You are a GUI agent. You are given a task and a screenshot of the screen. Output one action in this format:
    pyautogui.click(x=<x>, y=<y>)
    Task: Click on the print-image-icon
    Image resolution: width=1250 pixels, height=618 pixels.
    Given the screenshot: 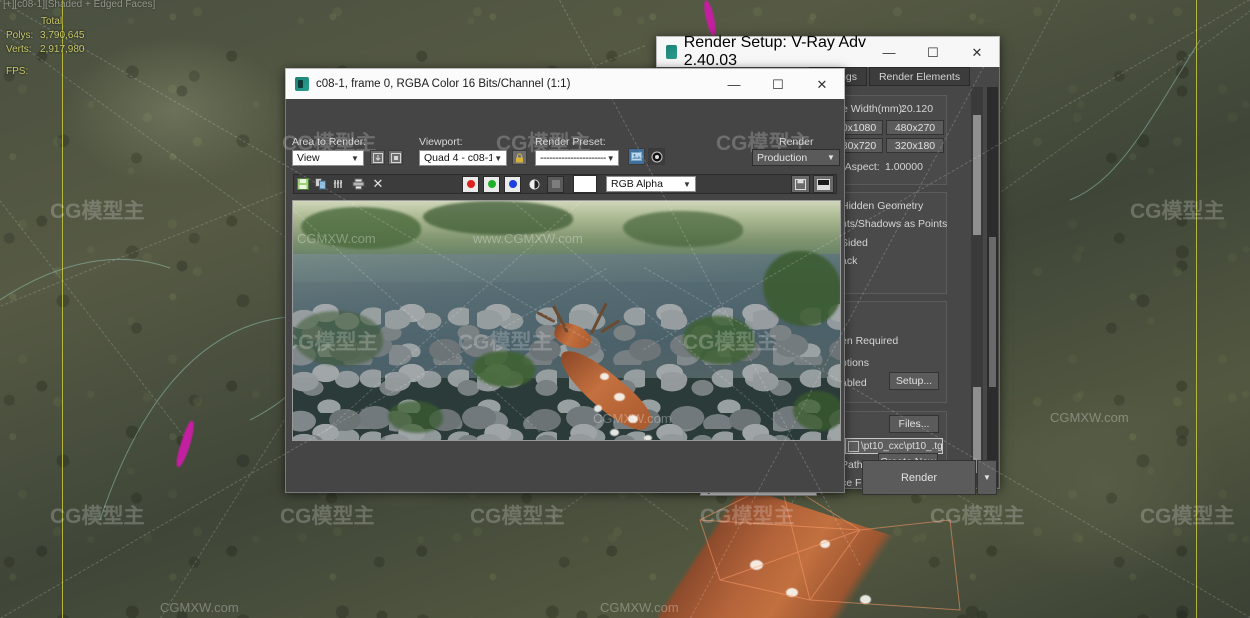 What is the action you would take?
    pyautogui.click(x=358, y=184)
    